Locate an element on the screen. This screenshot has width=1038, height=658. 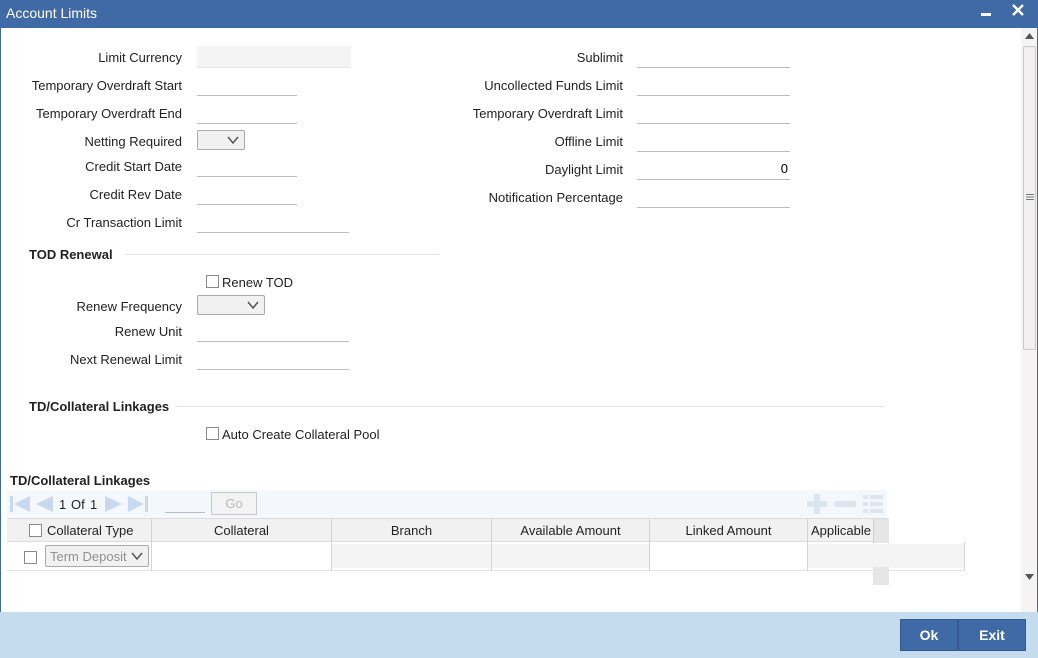
limit-currency-field is located at coordinates (274, 57).